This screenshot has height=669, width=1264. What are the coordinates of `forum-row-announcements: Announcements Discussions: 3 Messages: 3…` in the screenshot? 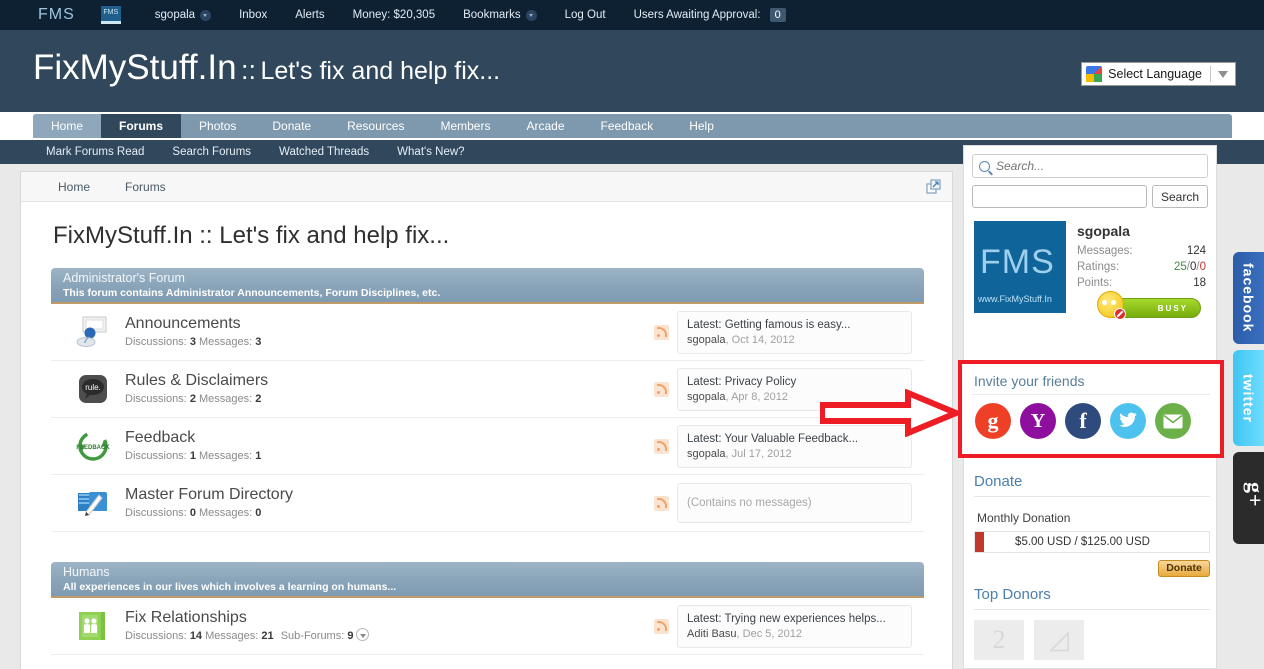 It's located at (487, 332).